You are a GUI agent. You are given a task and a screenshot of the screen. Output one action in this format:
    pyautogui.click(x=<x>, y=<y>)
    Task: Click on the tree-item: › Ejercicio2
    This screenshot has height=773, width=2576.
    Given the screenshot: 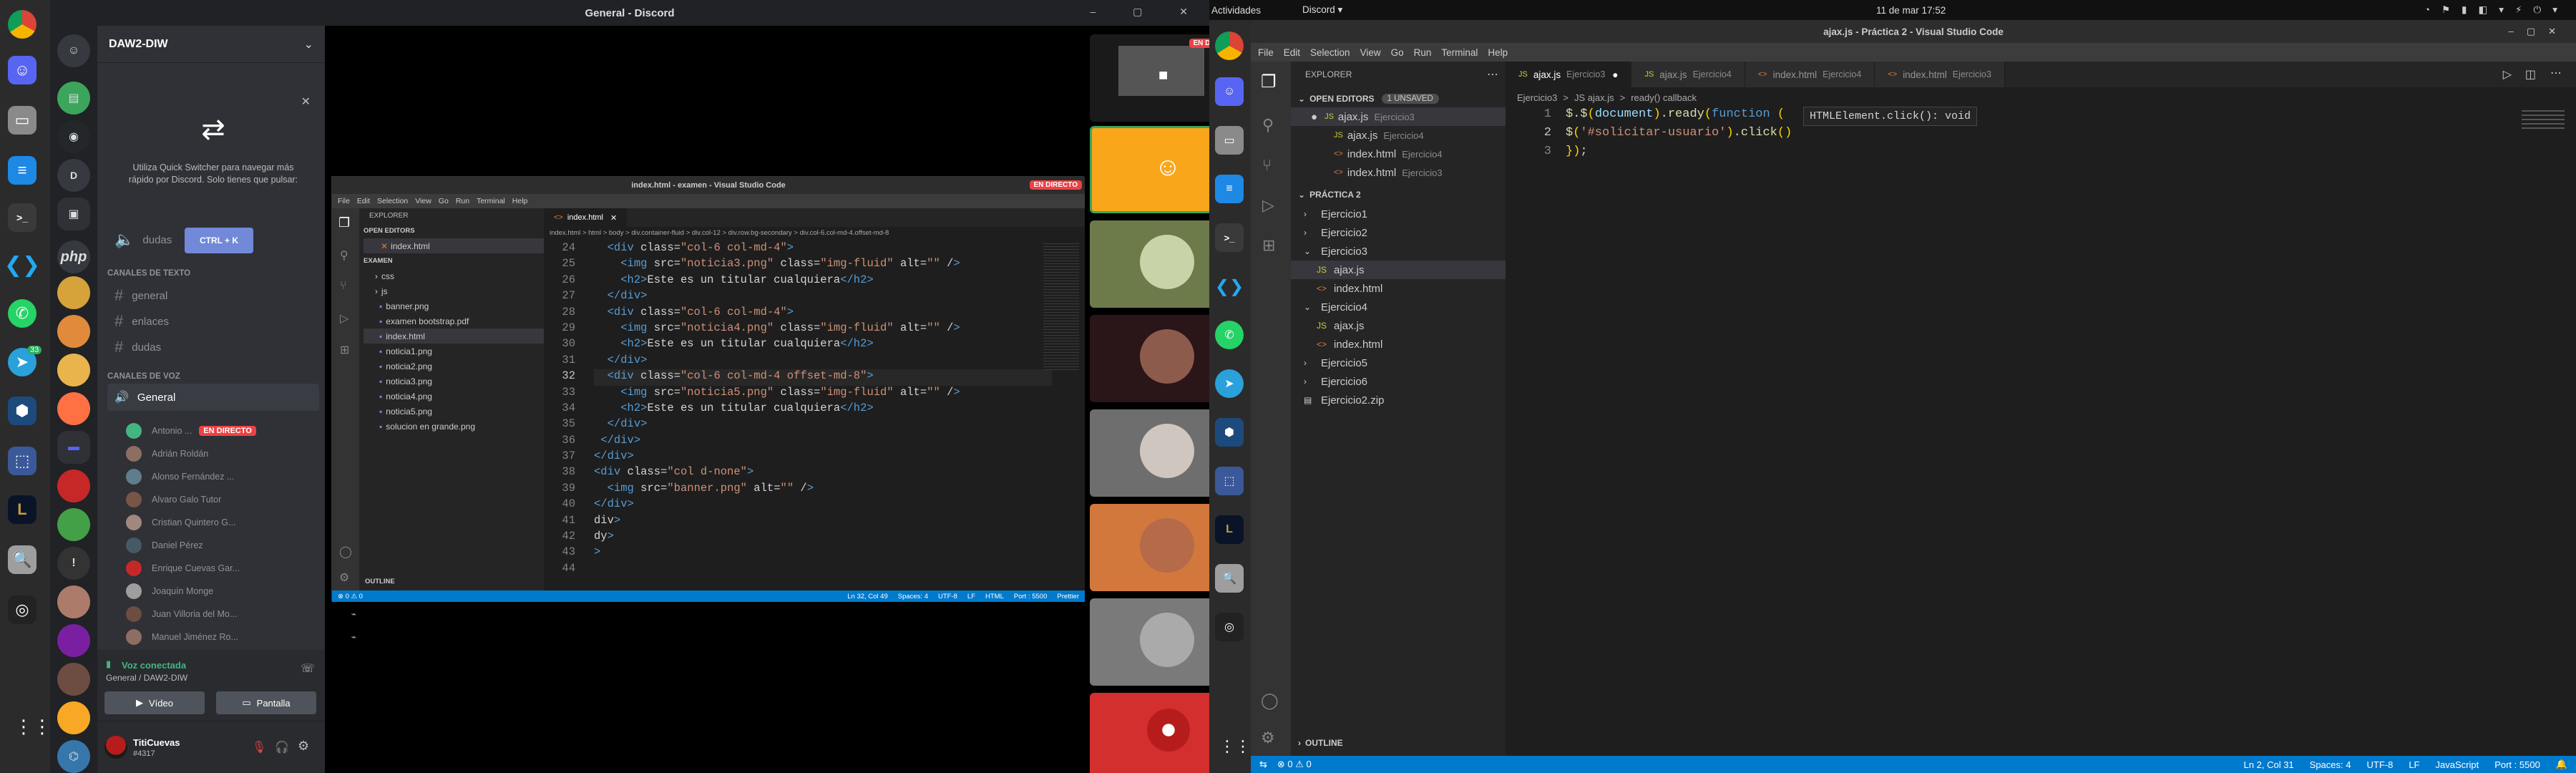 What is the action you would take?
    pyautogui.click(x=1398, y=232)
    